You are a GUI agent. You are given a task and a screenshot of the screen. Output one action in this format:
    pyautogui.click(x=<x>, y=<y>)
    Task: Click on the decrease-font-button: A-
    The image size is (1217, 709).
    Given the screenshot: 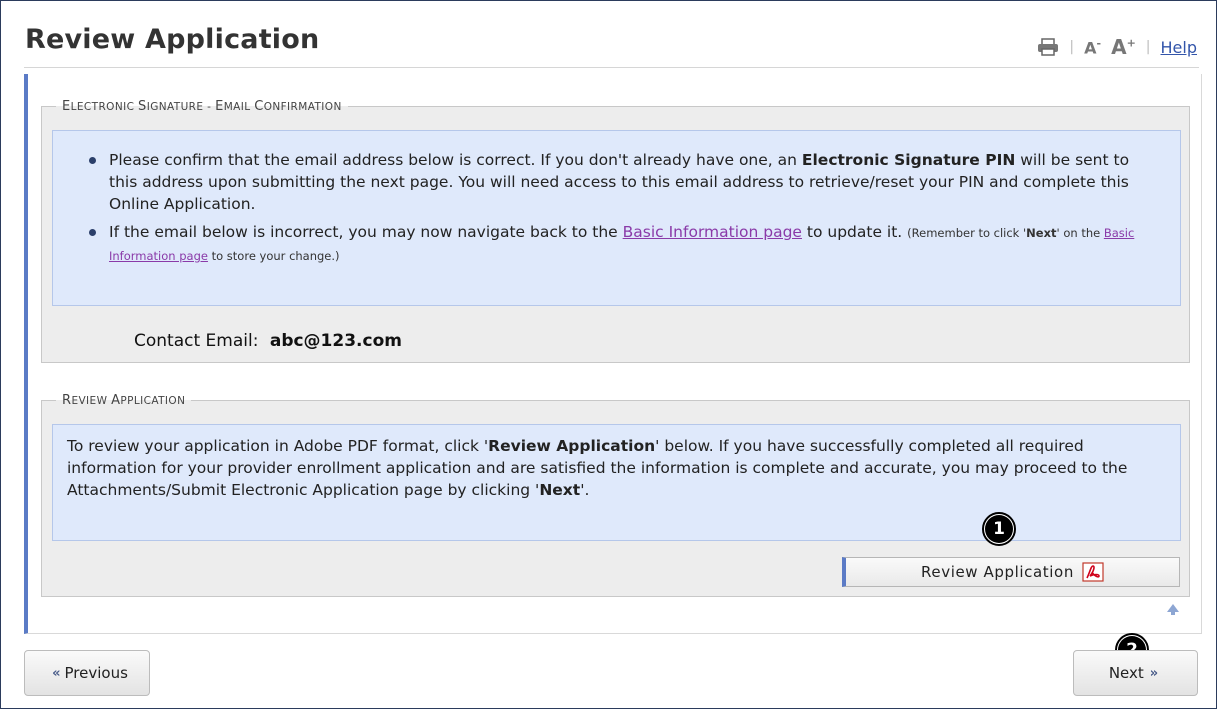 What is the action you would take?
    pyautogui.click(x=1092, y=47)
    